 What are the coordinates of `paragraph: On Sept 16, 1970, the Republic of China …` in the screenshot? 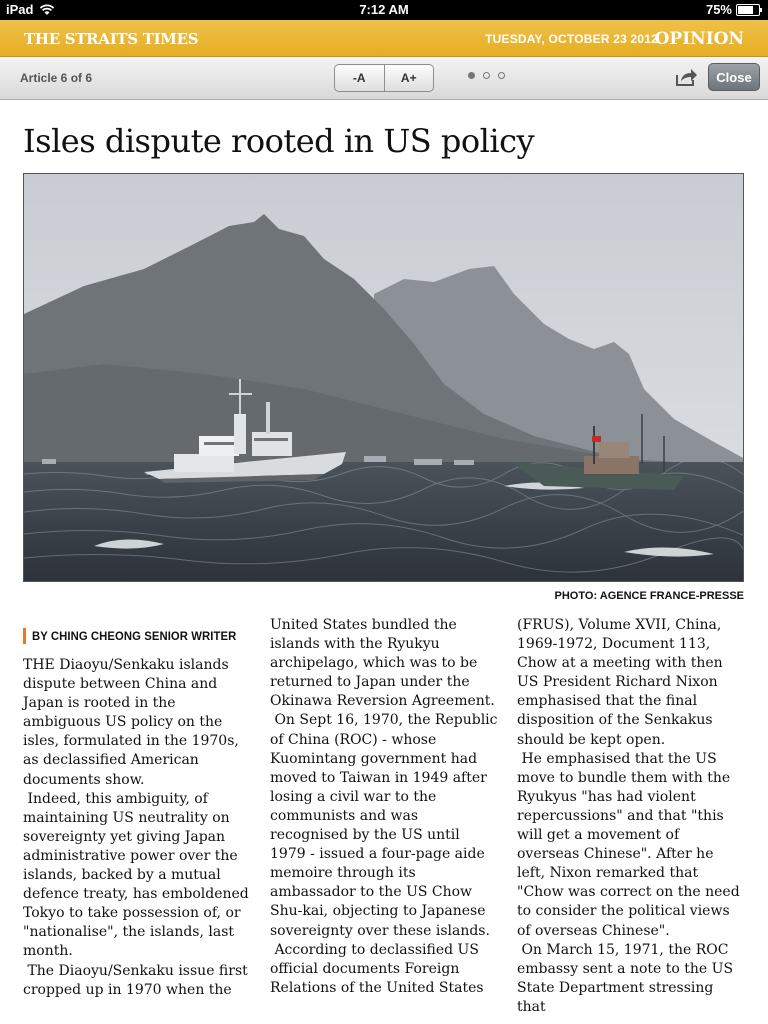 It's located at (384, 825).